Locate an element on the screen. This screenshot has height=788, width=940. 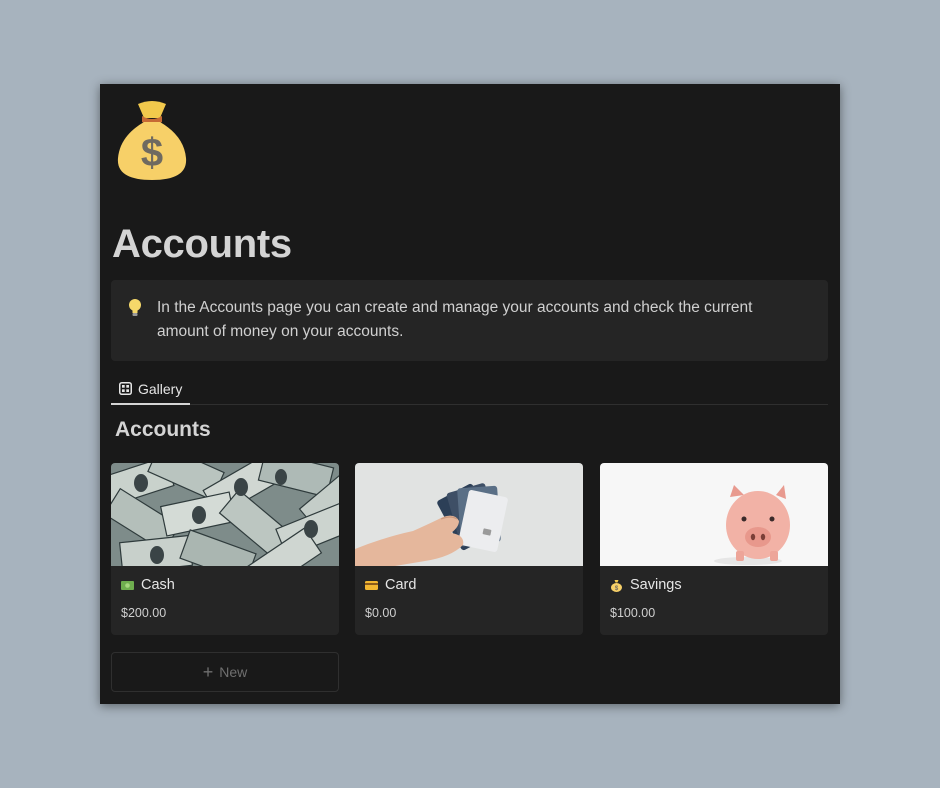
new-card-button: + New is located at coordinates (225, 672).